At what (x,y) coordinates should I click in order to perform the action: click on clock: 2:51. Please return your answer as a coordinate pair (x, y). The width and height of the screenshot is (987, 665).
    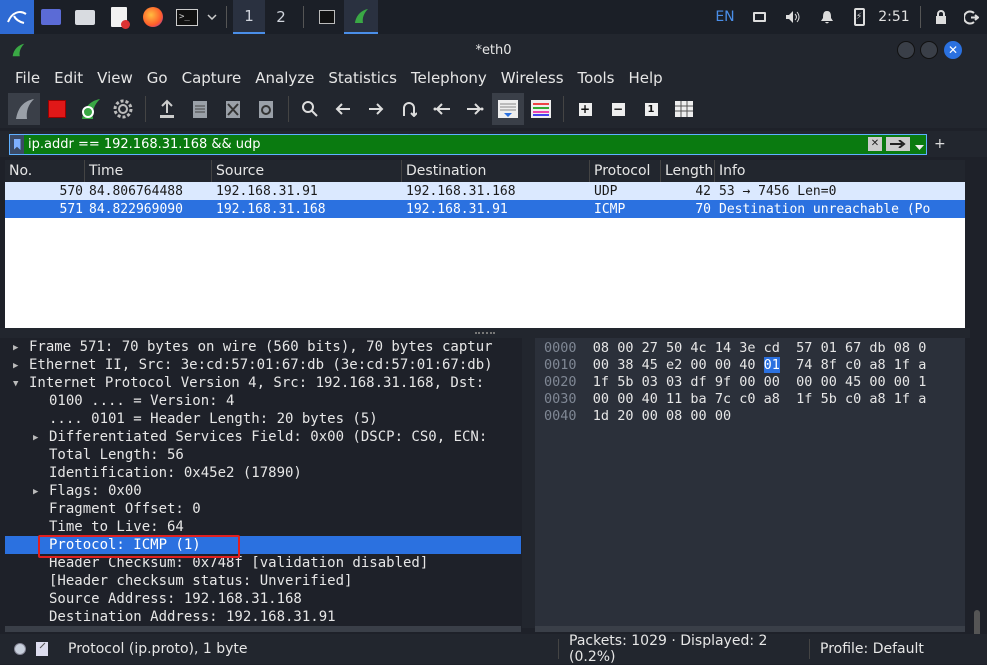
    Looking at the image, I should click on (894, 17).